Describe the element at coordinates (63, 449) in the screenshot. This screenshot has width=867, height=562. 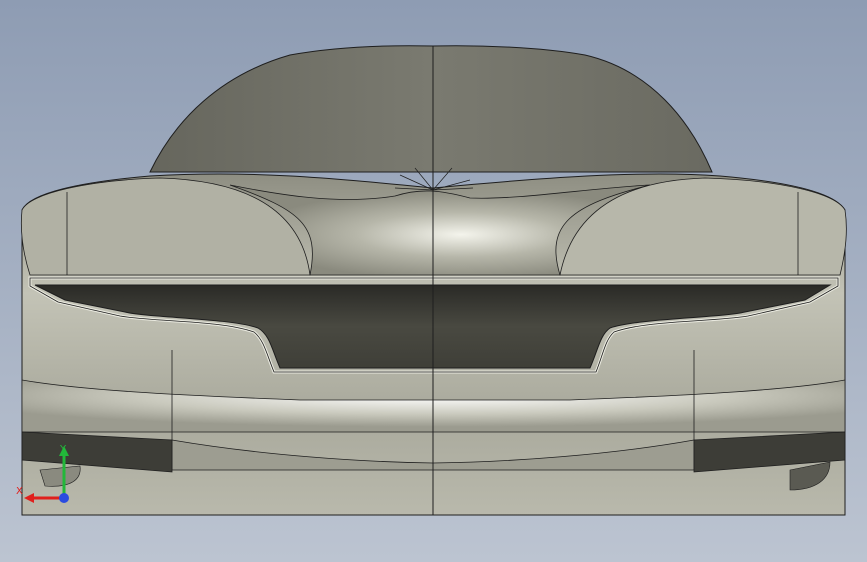
I see `y-axis-label: Y` at that location.